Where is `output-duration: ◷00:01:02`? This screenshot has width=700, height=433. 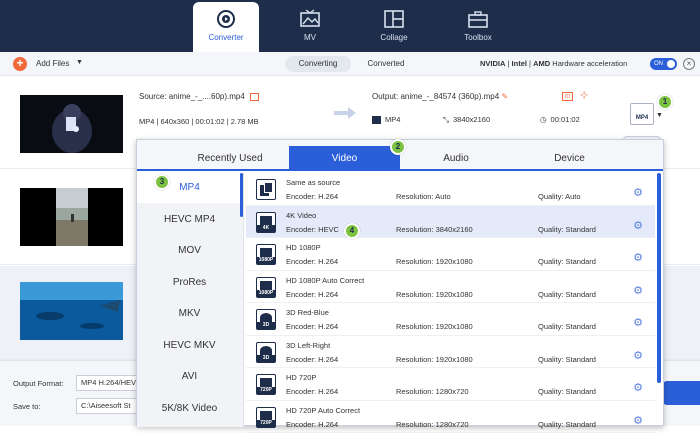
output-duration: ◷00:01:02 is located at coordinates (560, 119).